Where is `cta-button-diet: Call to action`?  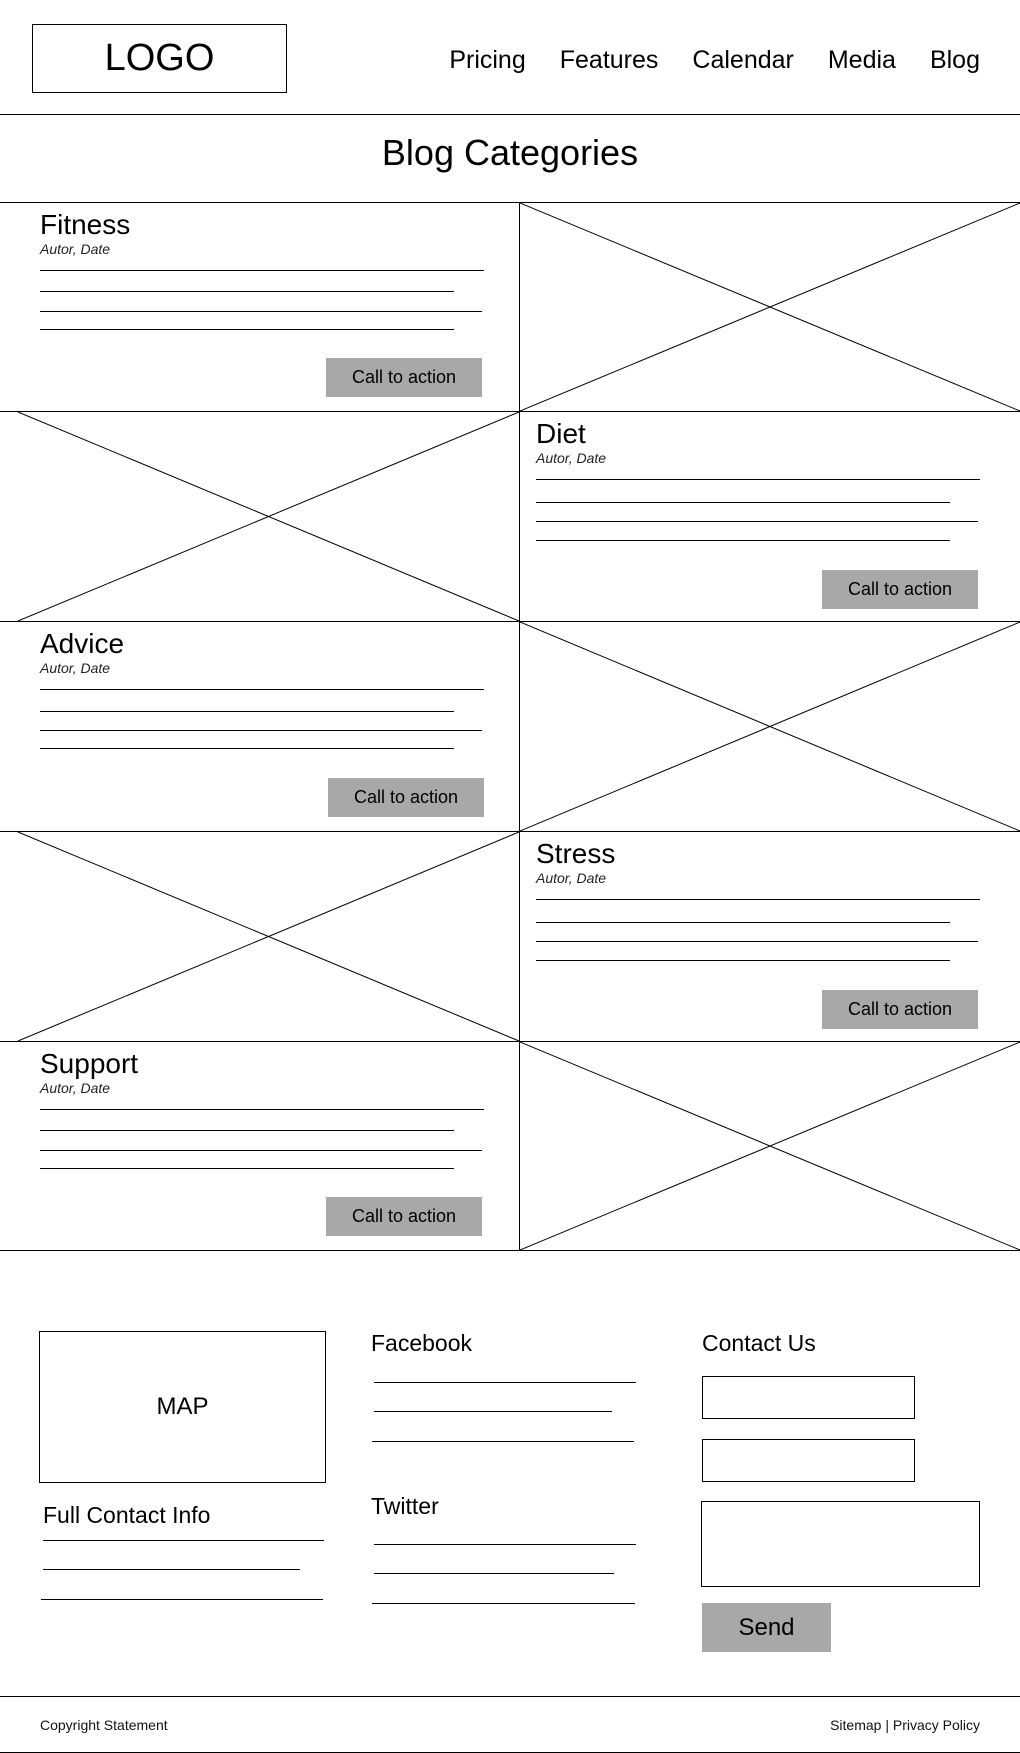
cta-button-diet: Call to action is located at coordinates (900, 589).